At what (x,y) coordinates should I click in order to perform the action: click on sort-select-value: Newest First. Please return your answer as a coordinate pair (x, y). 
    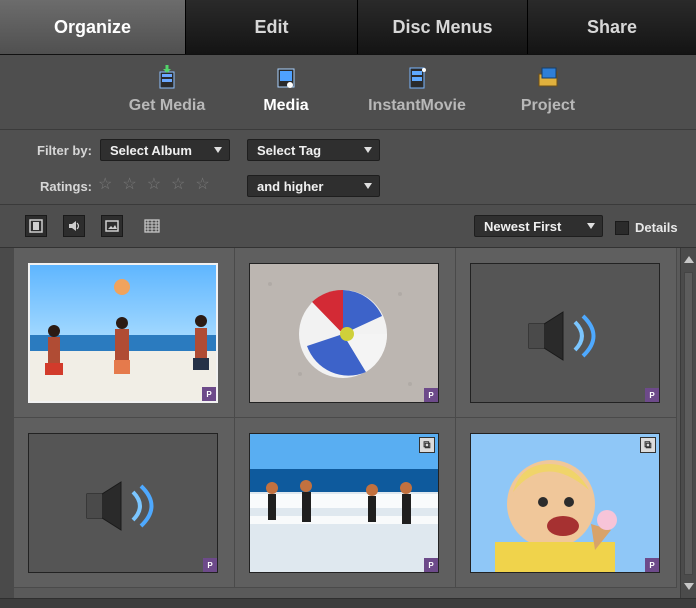
    Looking at the image, I should click on (523, 226).